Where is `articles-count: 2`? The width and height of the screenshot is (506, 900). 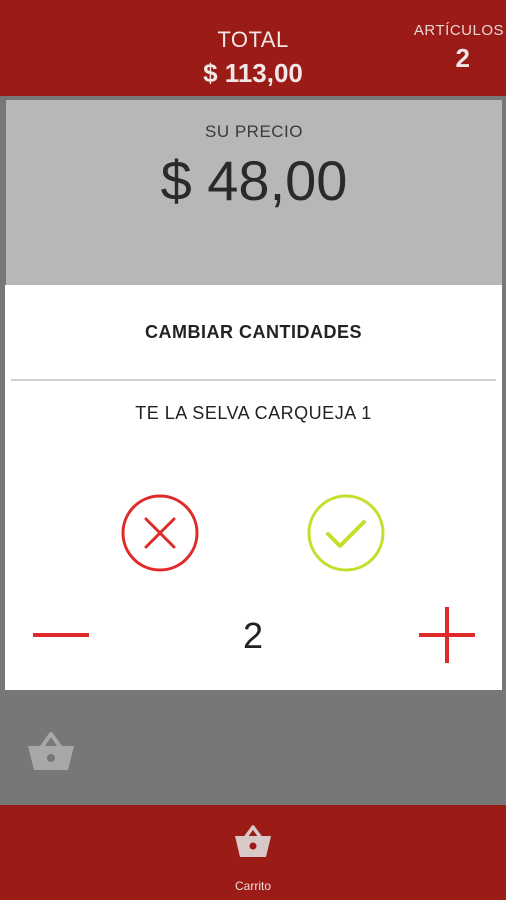
articles-count: 2 is located at coordinates (462, 58).